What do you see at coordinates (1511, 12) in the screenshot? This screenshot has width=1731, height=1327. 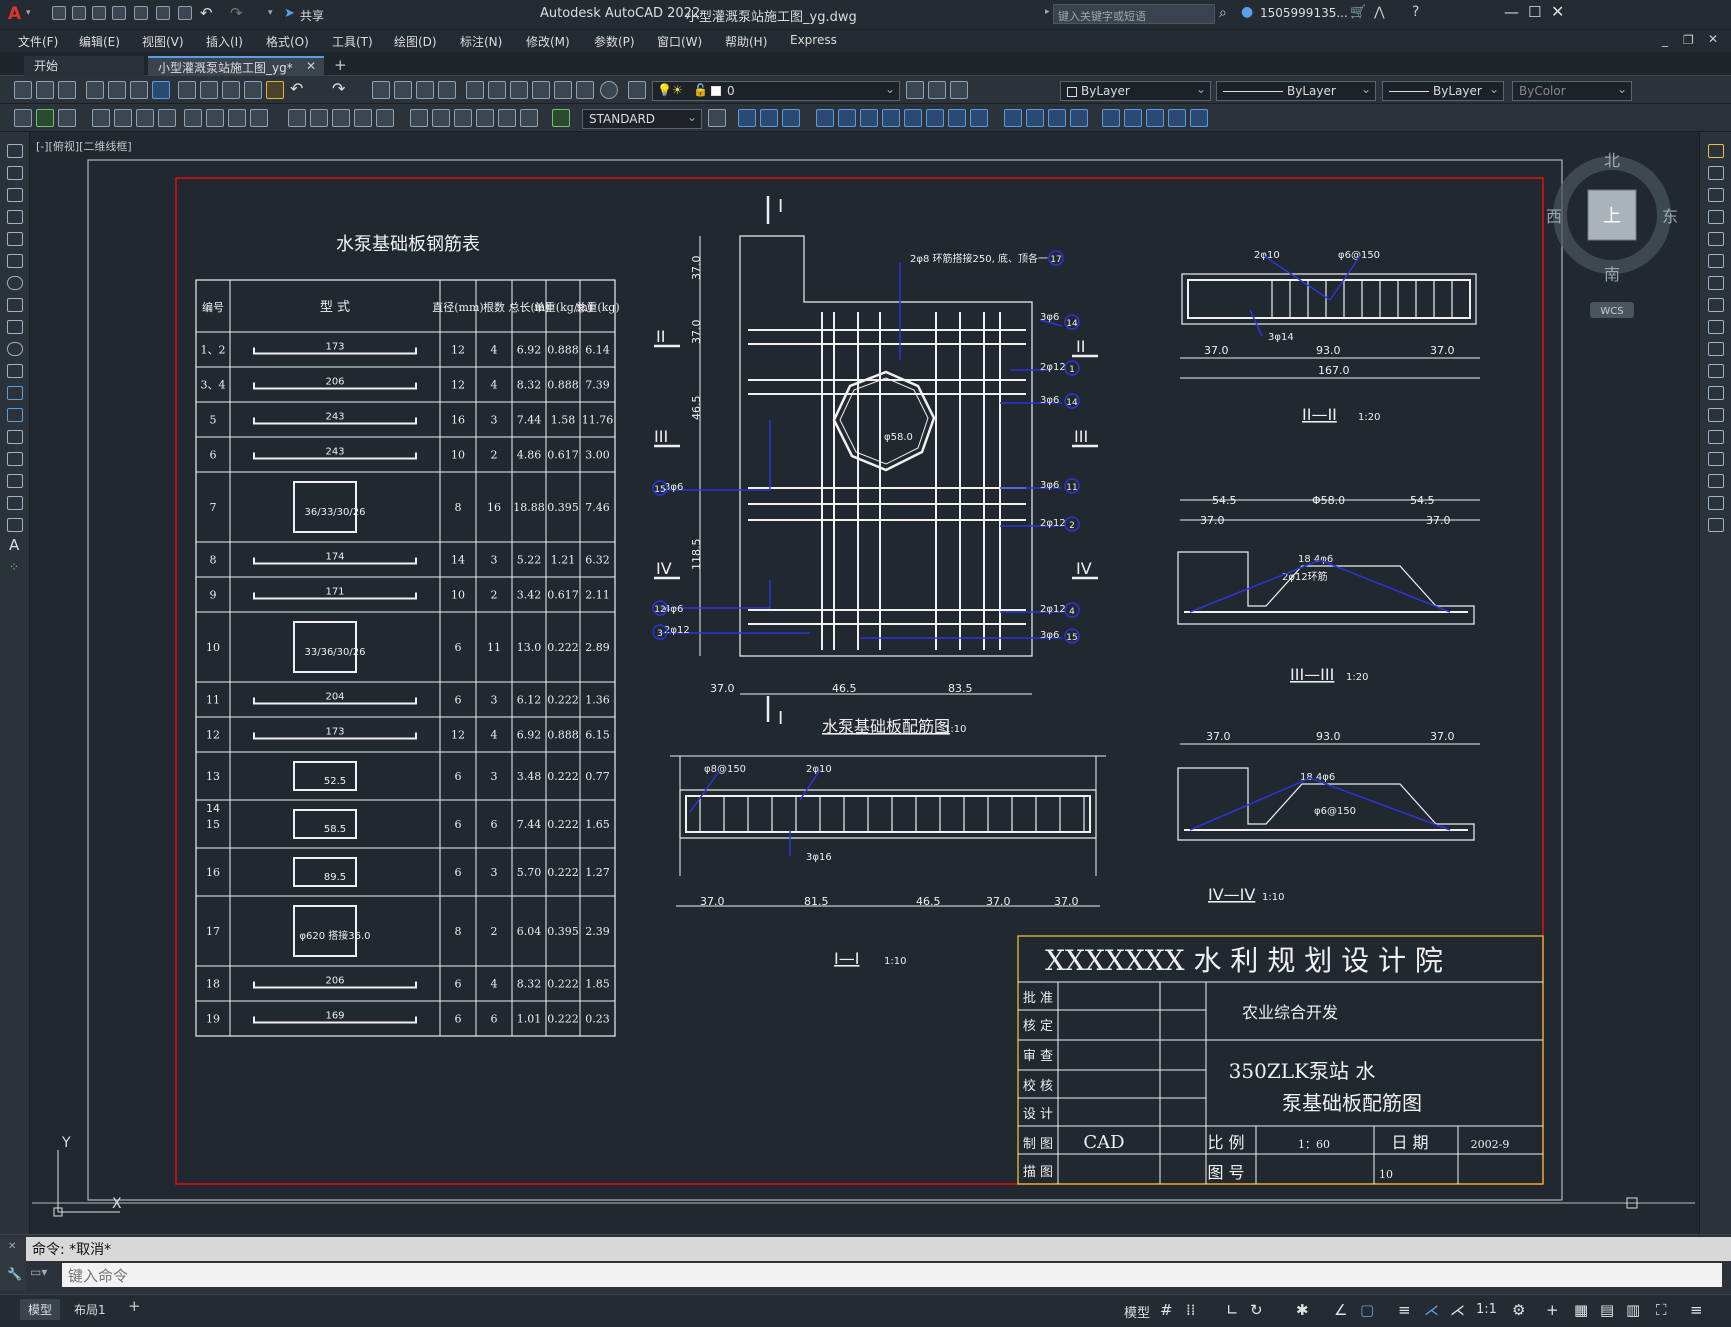 I see `minimize-icon: —` at bounding box center [1511, 12].